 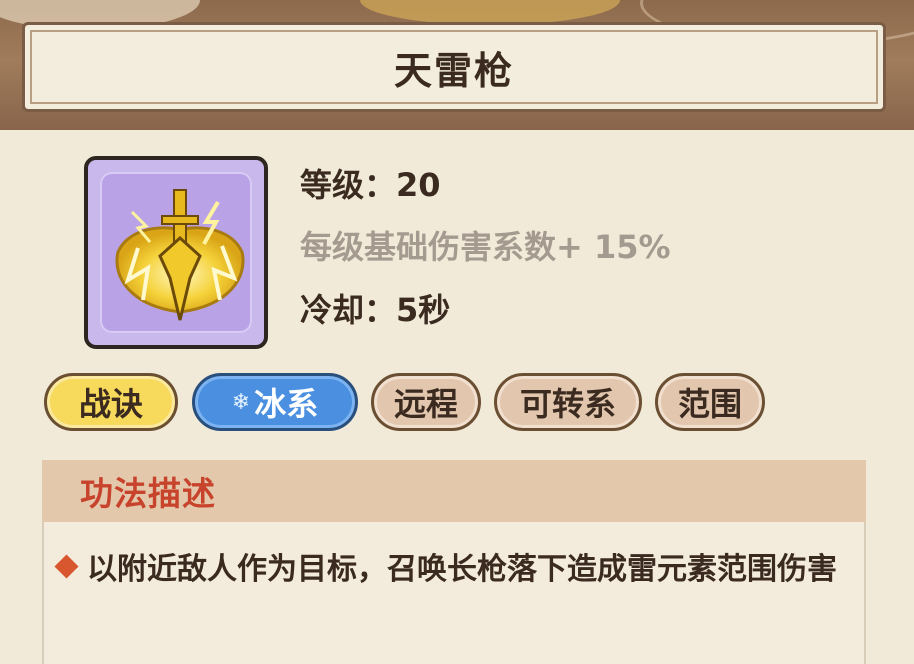 What do you see at coordinates (148, 493) in the screenshot?
I see `description-title: 功法描述` at bounding box center [148, 493].